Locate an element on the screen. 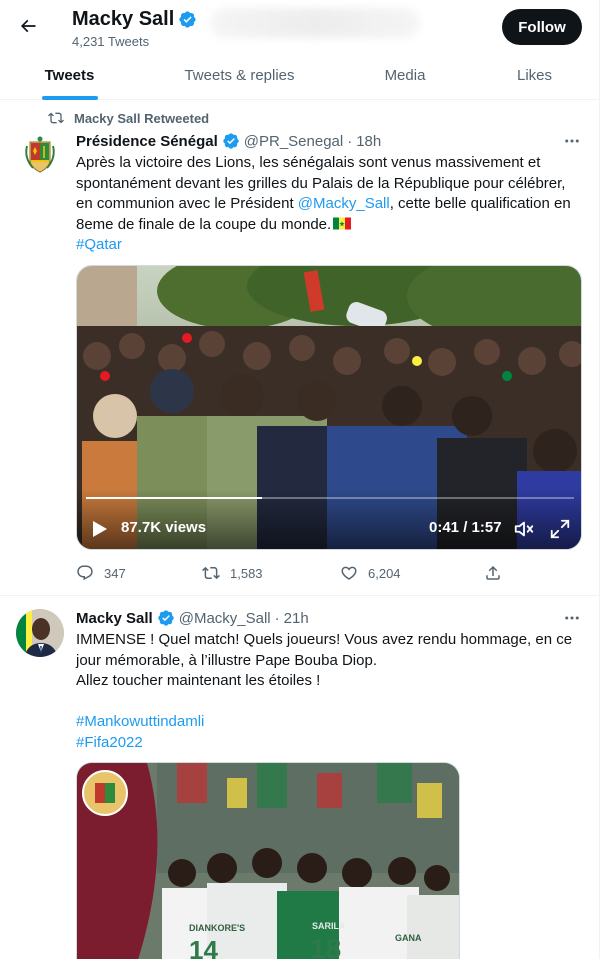 Image resolution: width=613 pixels, height=959 pixels. like-button: 6,204 is located at coordinates (412, 573).